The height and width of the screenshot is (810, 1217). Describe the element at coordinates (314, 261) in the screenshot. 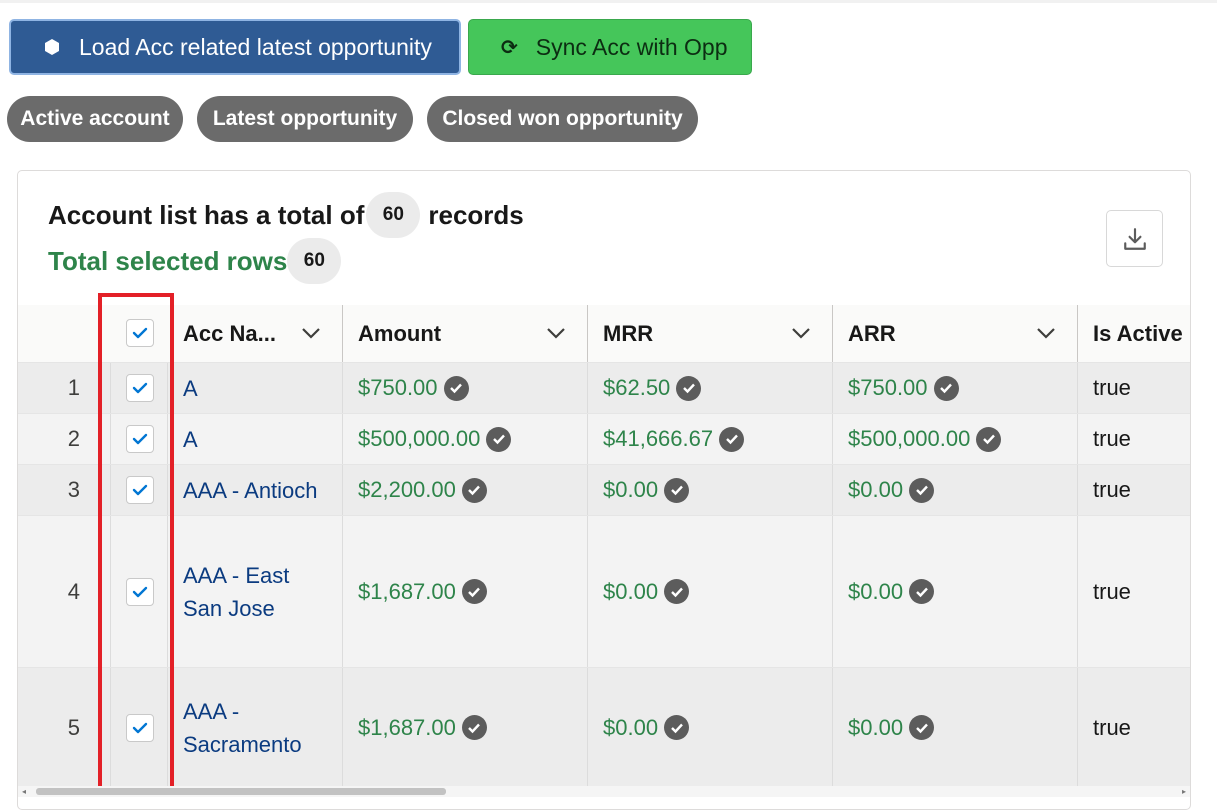

I see `selected-count-badge: 60` at that location.